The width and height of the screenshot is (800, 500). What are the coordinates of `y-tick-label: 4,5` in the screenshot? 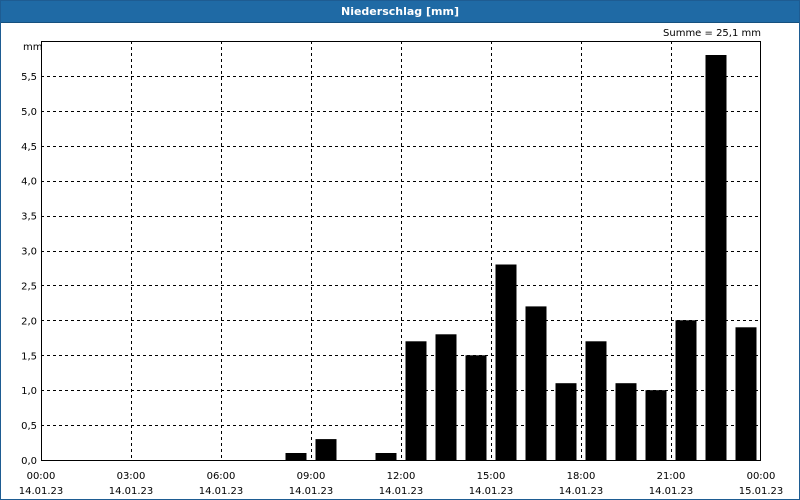 It's located at (29, 147).